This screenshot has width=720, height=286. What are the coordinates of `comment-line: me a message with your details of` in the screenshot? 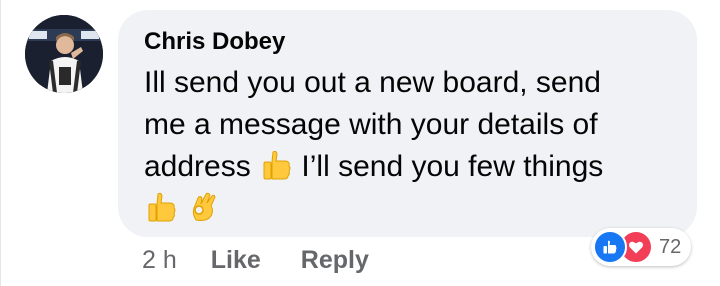 It's located at (371, 124).